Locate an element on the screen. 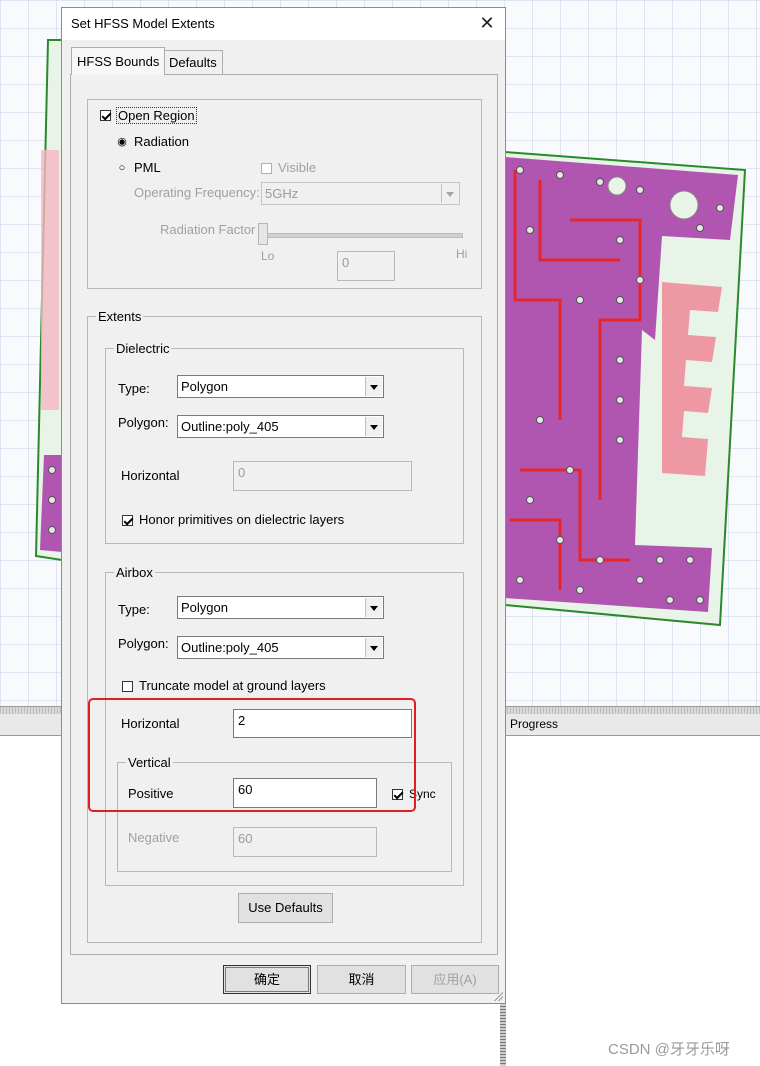 The width and height of the screenshot is (760, 1066). sync-label: Sync is located at coordinates (422, 794).